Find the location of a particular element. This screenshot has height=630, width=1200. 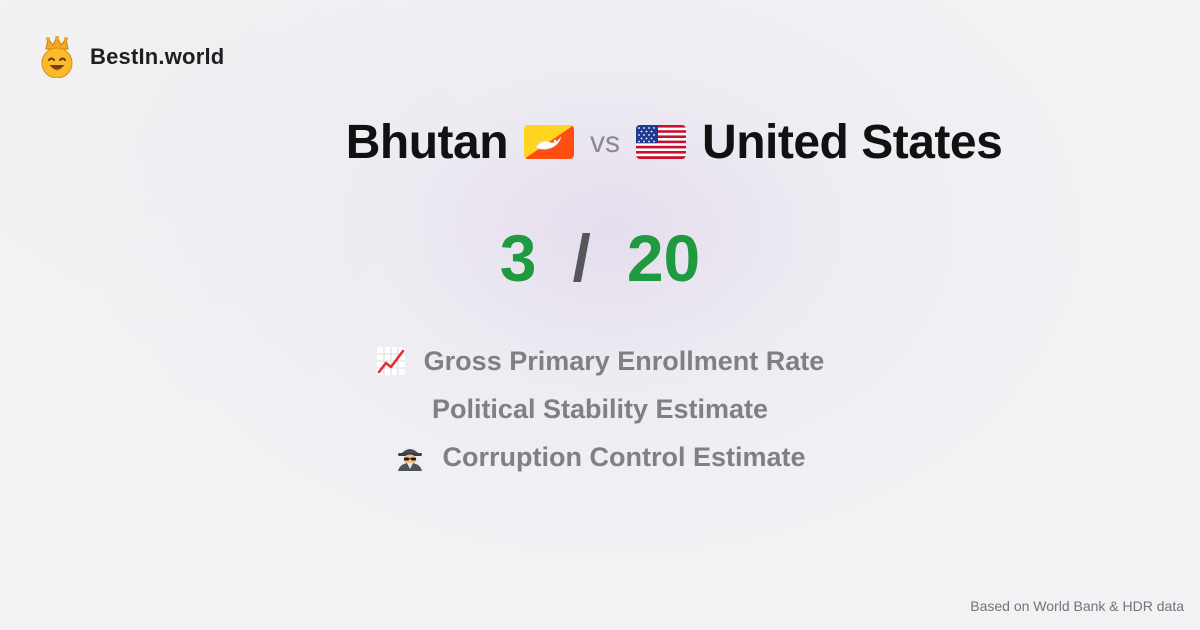

bhutan-flag-icon is located at coordinates (549, 142).